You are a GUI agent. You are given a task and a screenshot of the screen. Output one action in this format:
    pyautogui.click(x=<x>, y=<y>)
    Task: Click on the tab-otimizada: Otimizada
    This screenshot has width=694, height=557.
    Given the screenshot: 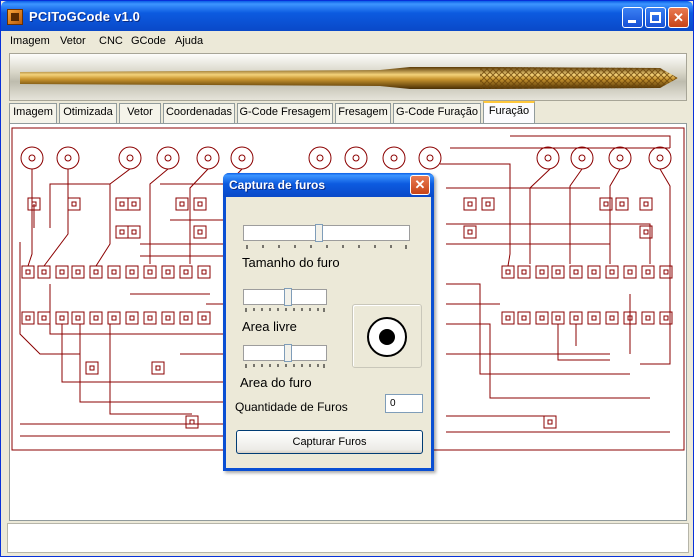 What is the action you would take?
    pyautogui.click(x=88, y=113)
    